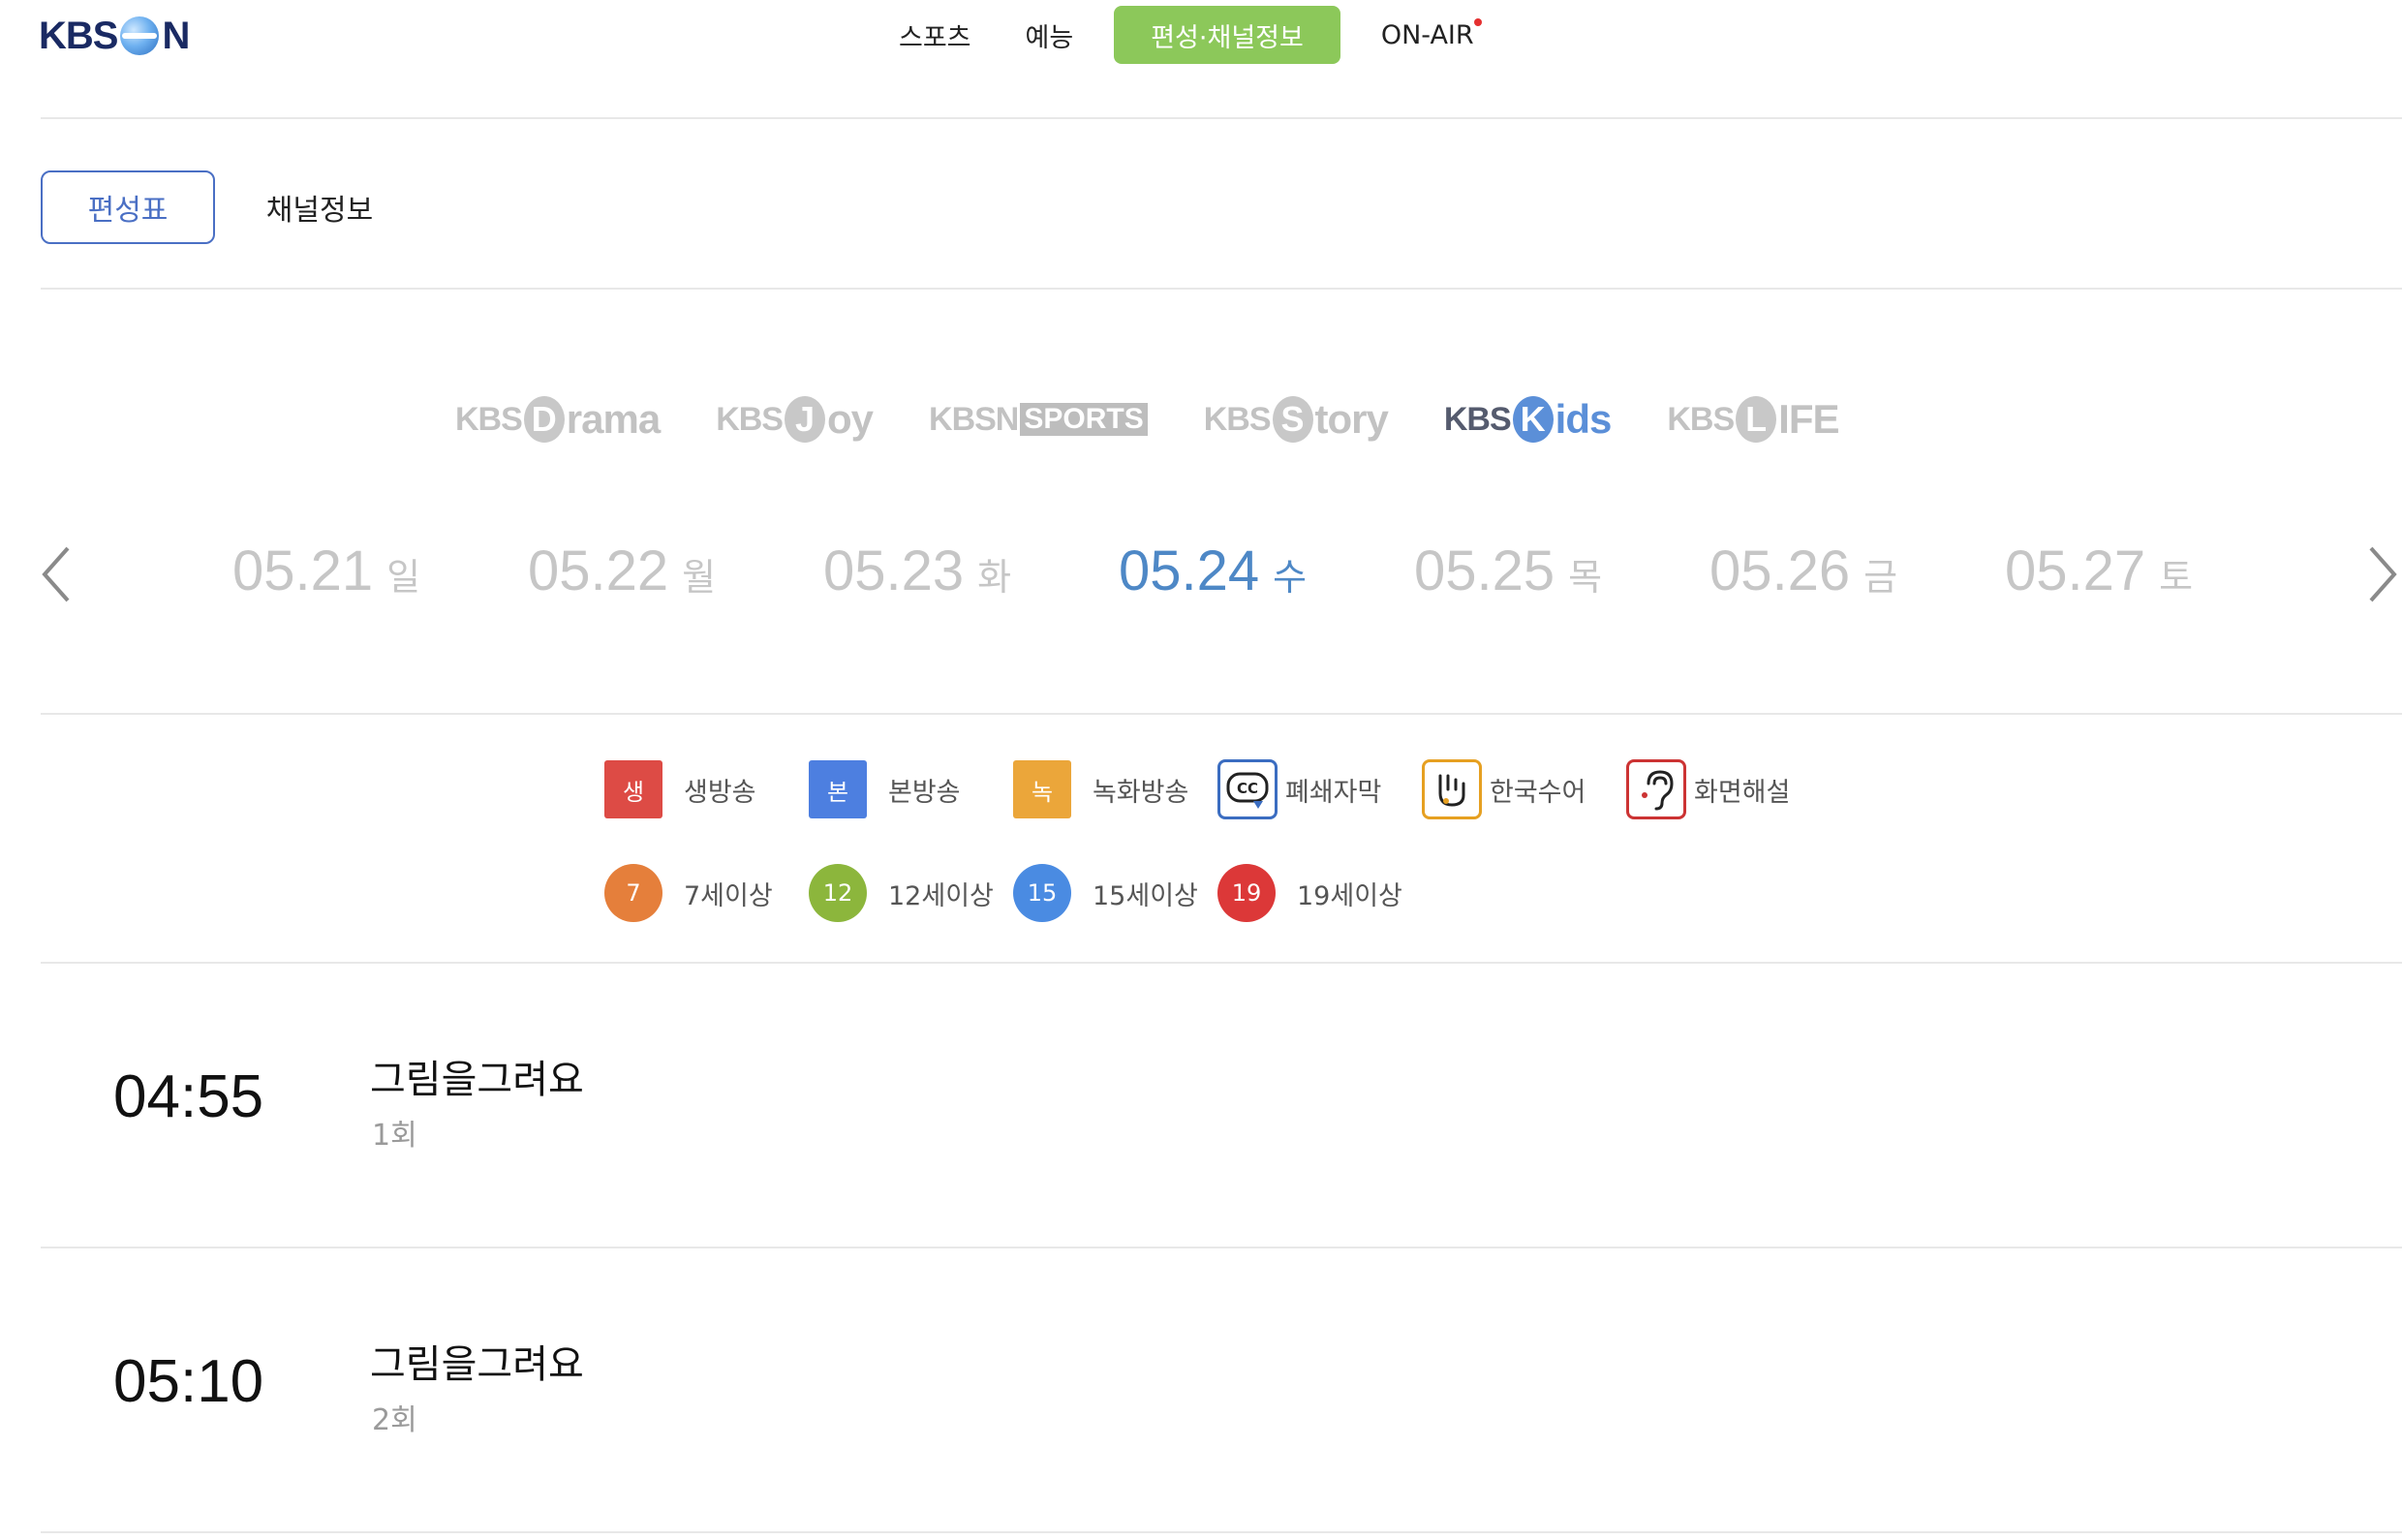 Image resolution: width=2402 pixels, height=1540 pixels. Describe the element at coordinates (394, 1136) in the screenshot. I see `program-episode: 1회` at that location.